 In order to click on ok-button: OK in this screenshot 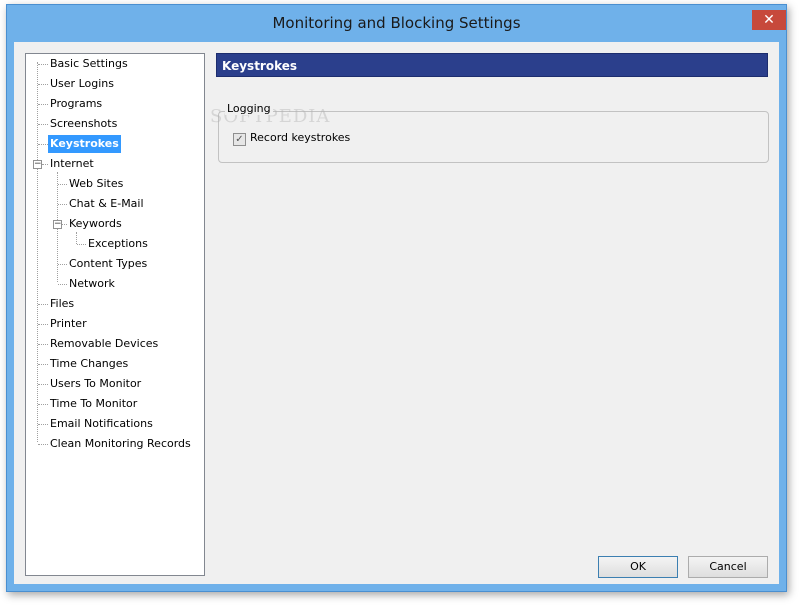, I will do `click(638, 567)`.